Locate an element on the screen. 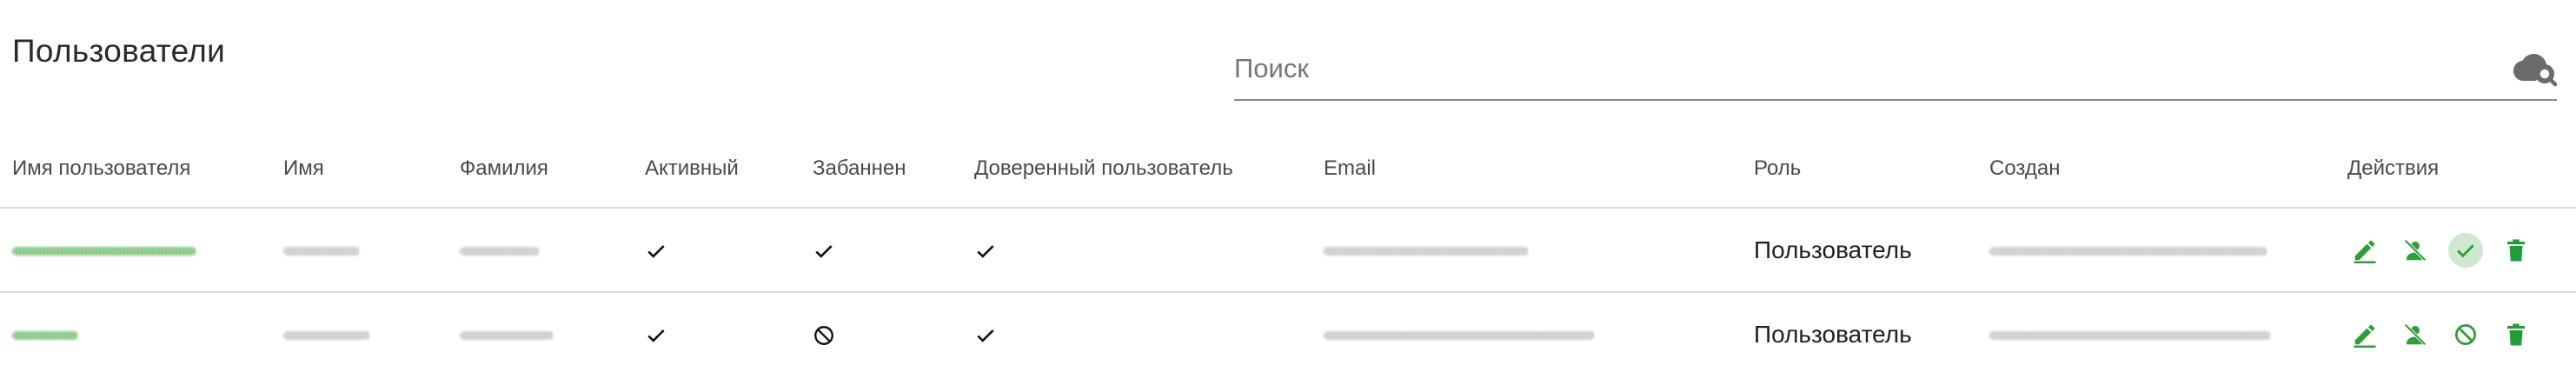 The width and height of the screenshot is (2576, 372). page-title: Пользователи is located at coordinates (119, 51).